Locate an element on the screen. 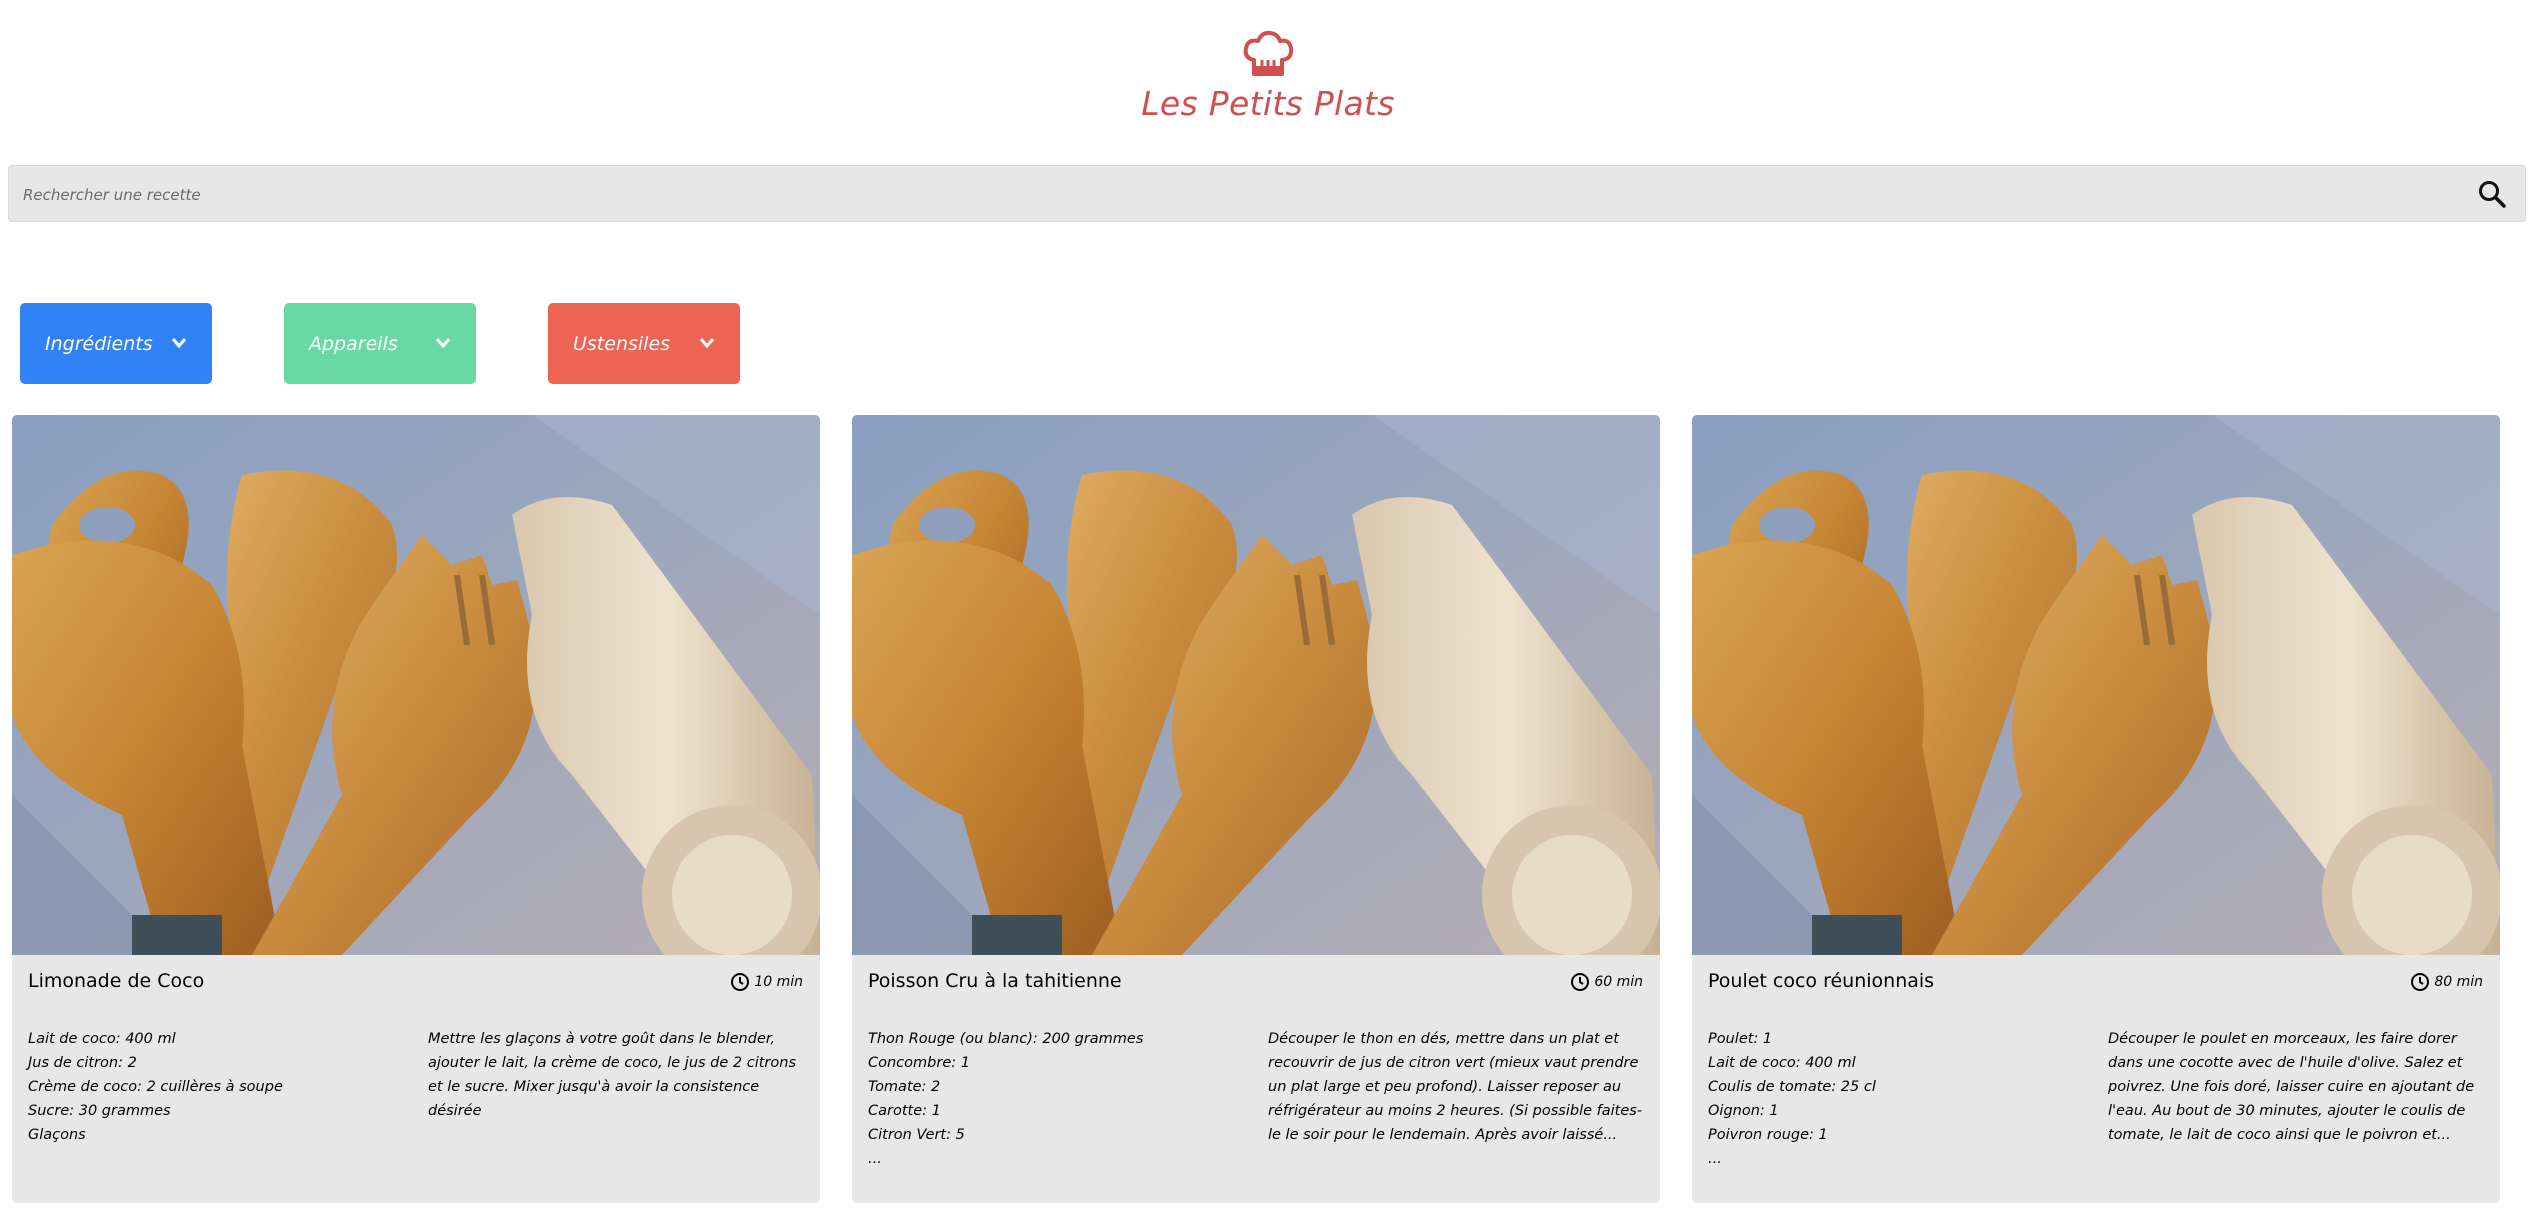 This screenshot has width=2536, height=1230. ingredient-item: Poulet: 1 is located at coordinates (1740, 1039).